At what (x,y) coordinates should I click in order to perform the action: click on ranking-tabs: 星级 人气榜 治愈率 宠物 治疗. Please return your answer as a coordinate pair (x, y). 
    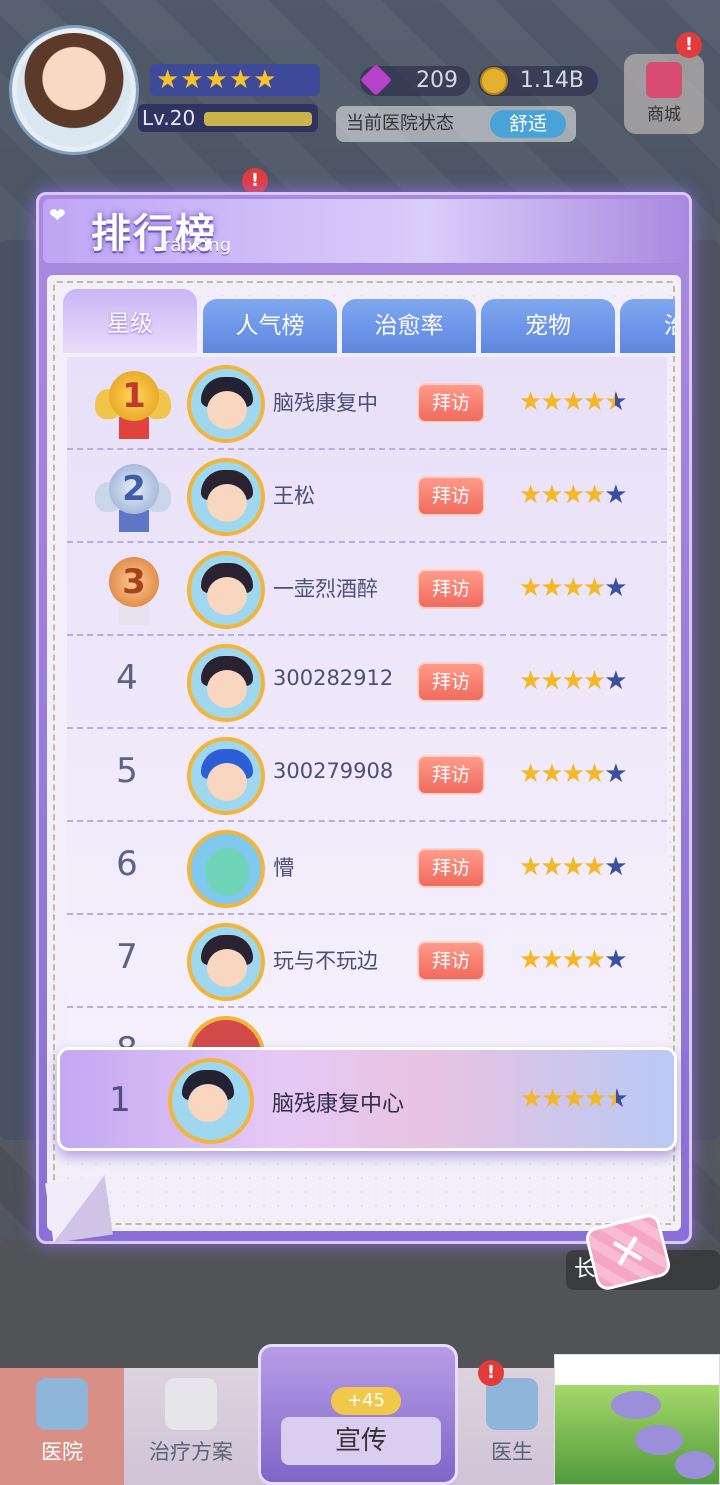
    Looking at the image, I should click on (369, 321).